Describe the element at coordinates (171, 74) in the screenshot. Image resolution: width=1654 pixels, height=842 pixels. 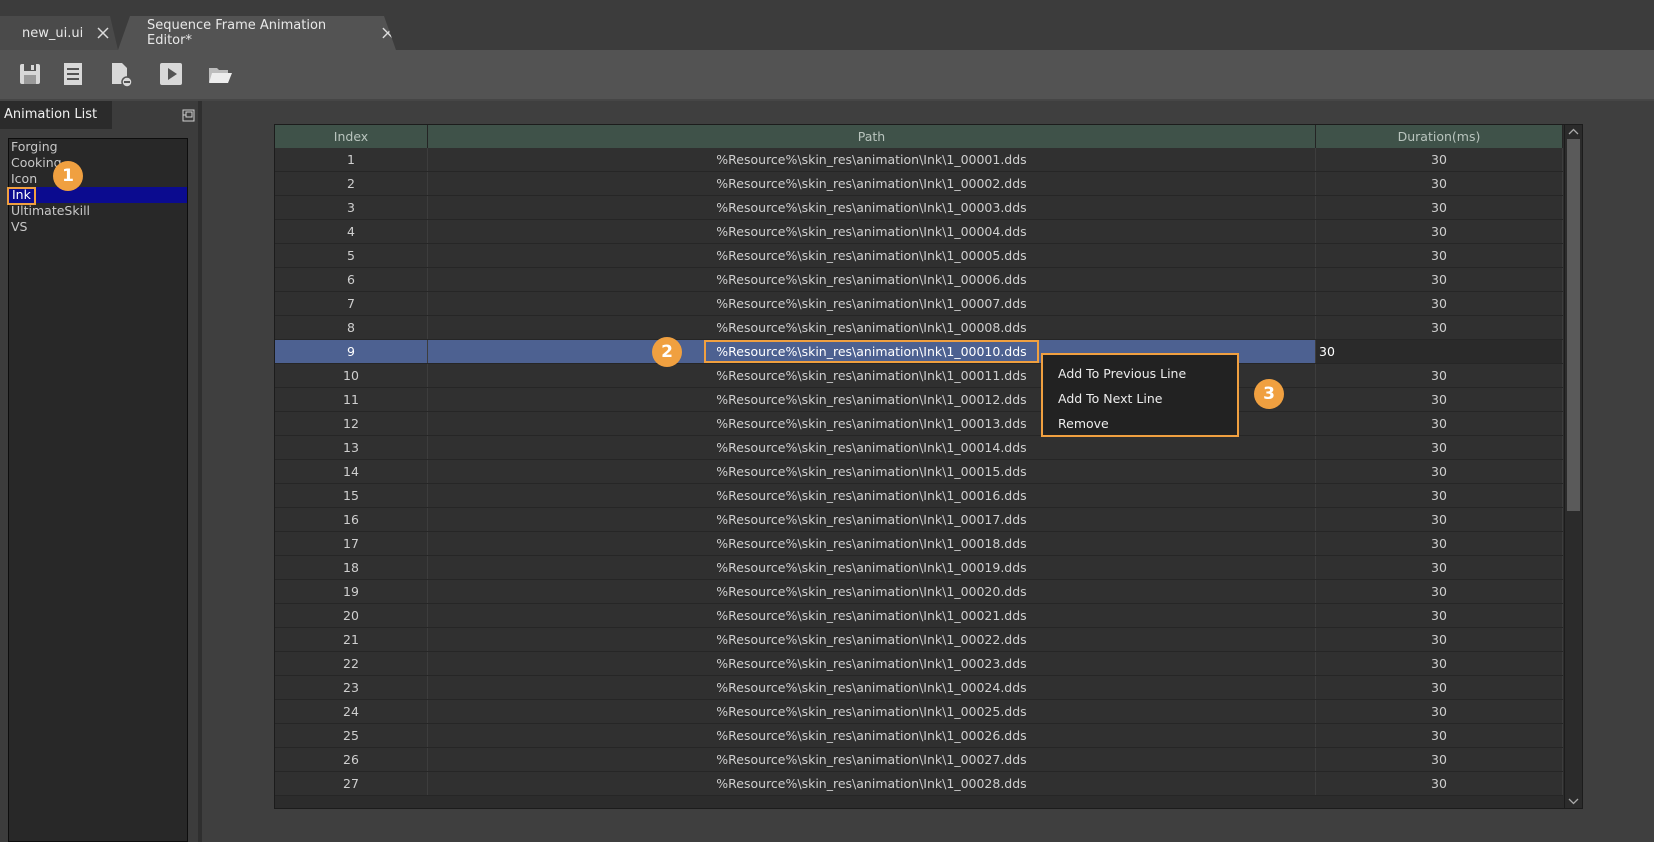
I see `play-icon` at that location.